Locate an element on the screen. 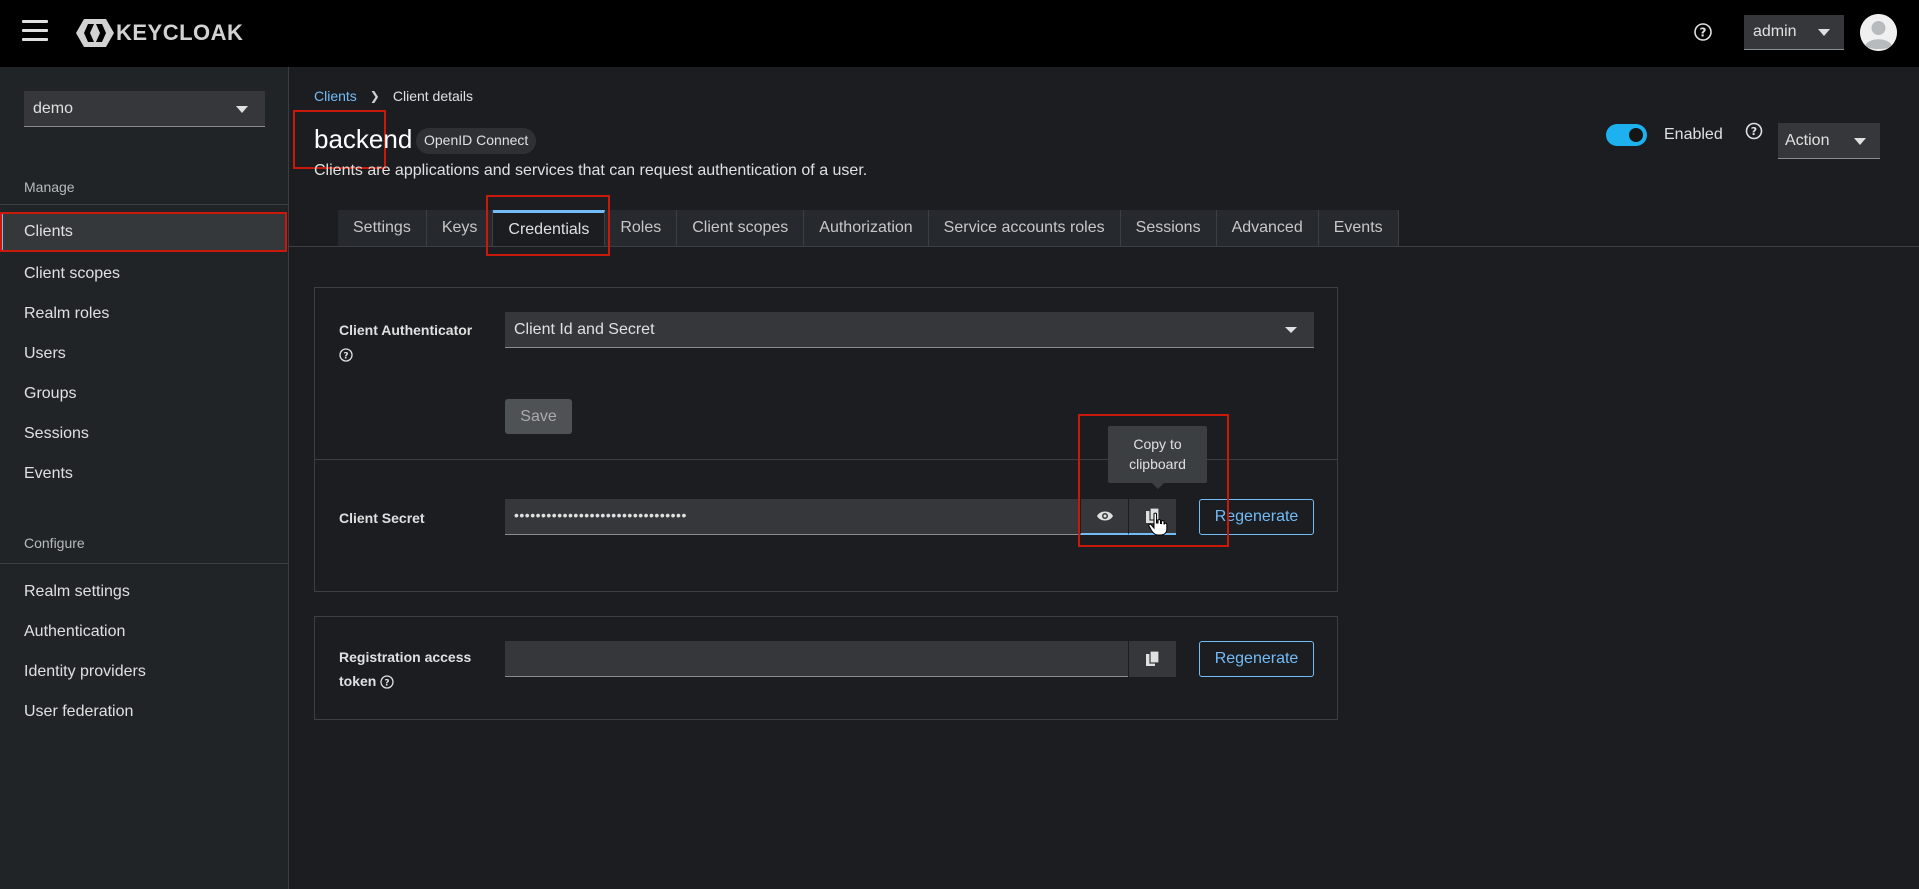 The width and height of the screenshot is (1919, 889). user-menu-dropdown: admin is located at coordinates (1794, 32).